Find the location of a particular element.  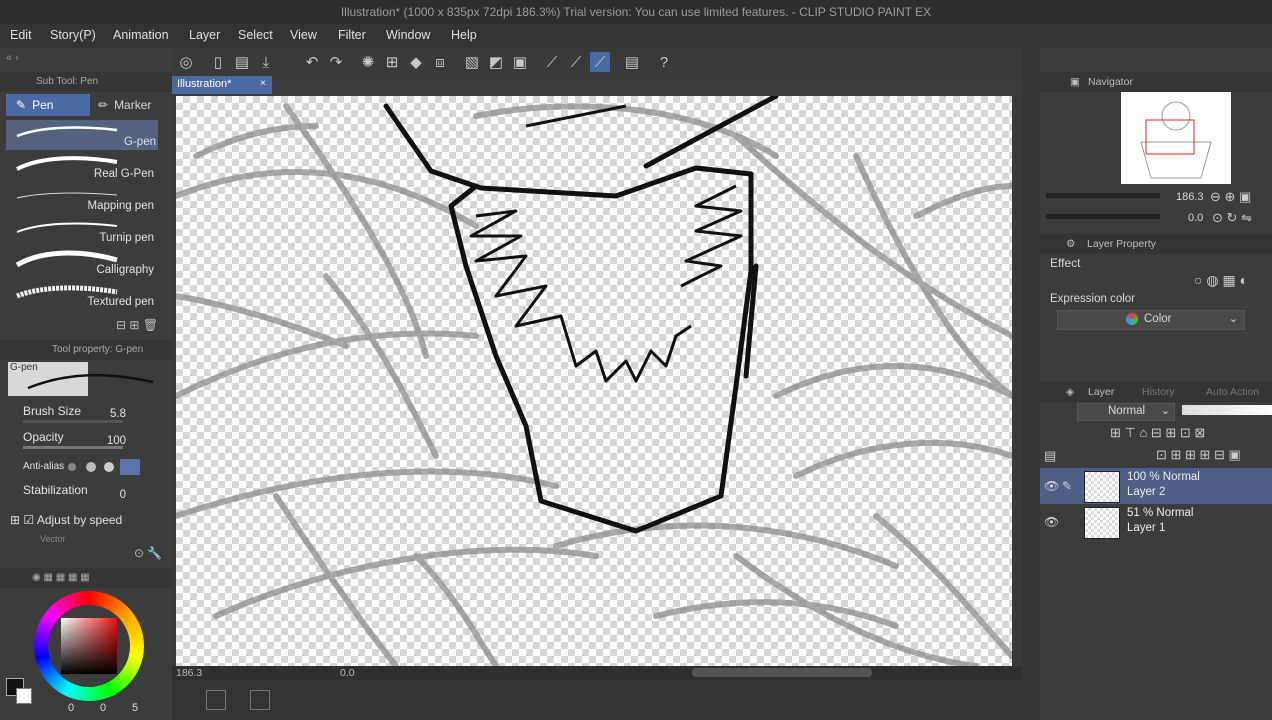

color-wheel-tab-icon: ◉ ▦ ▦ ▦ ▦ is located at coordinates (61, 577).